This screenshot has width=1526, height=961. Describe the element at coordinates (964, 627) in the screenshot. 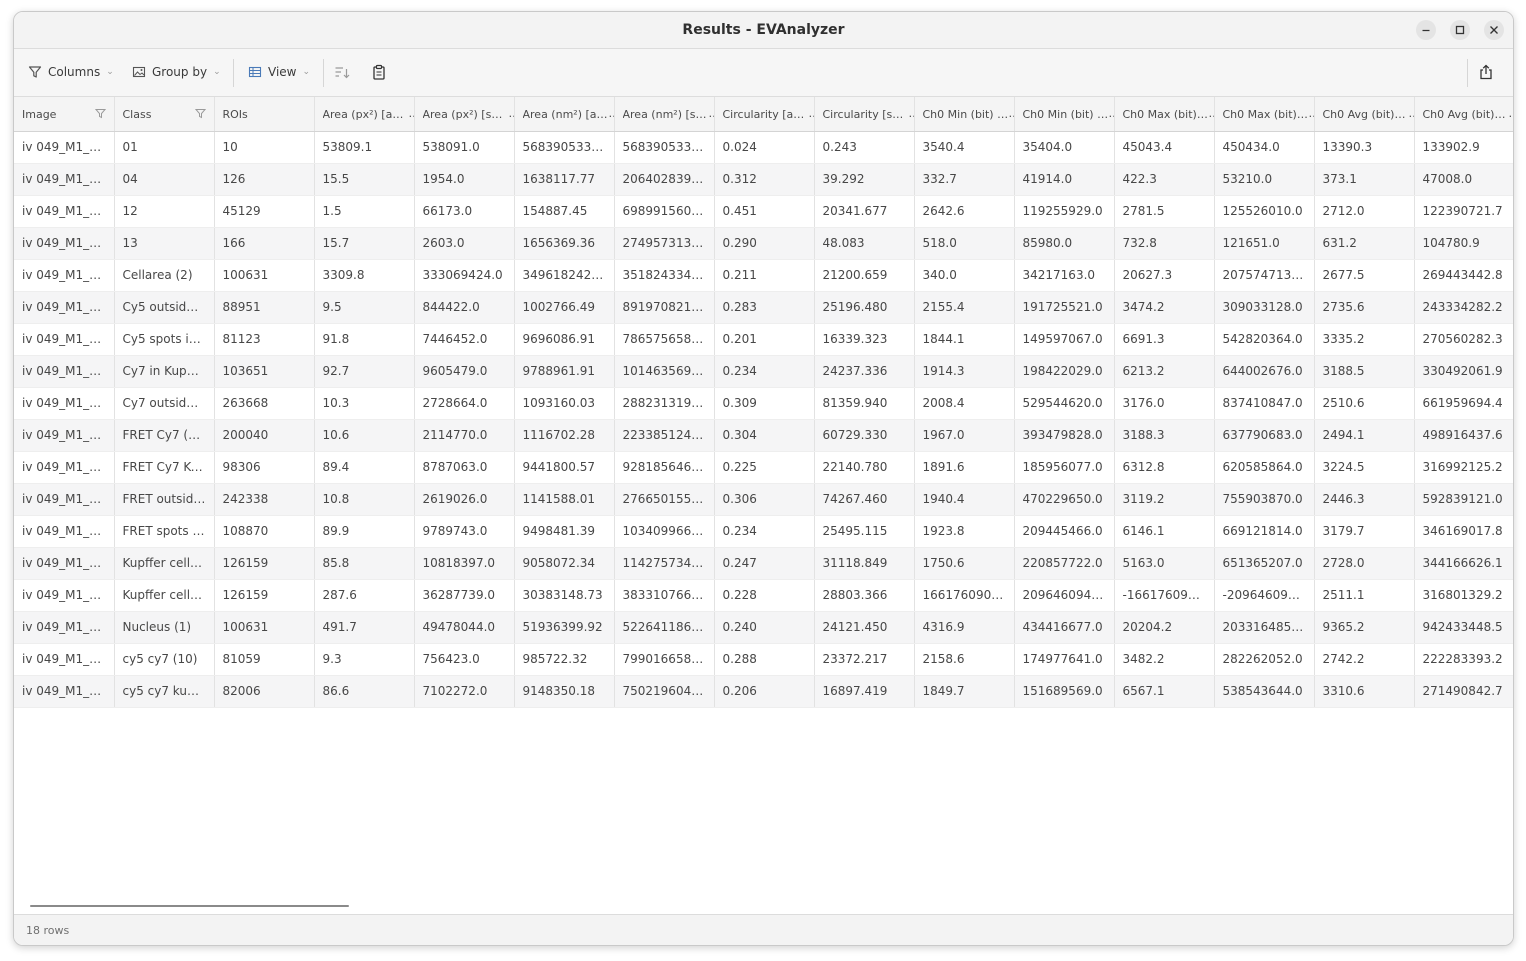

I see `table-cell: 4316.9` at that location.